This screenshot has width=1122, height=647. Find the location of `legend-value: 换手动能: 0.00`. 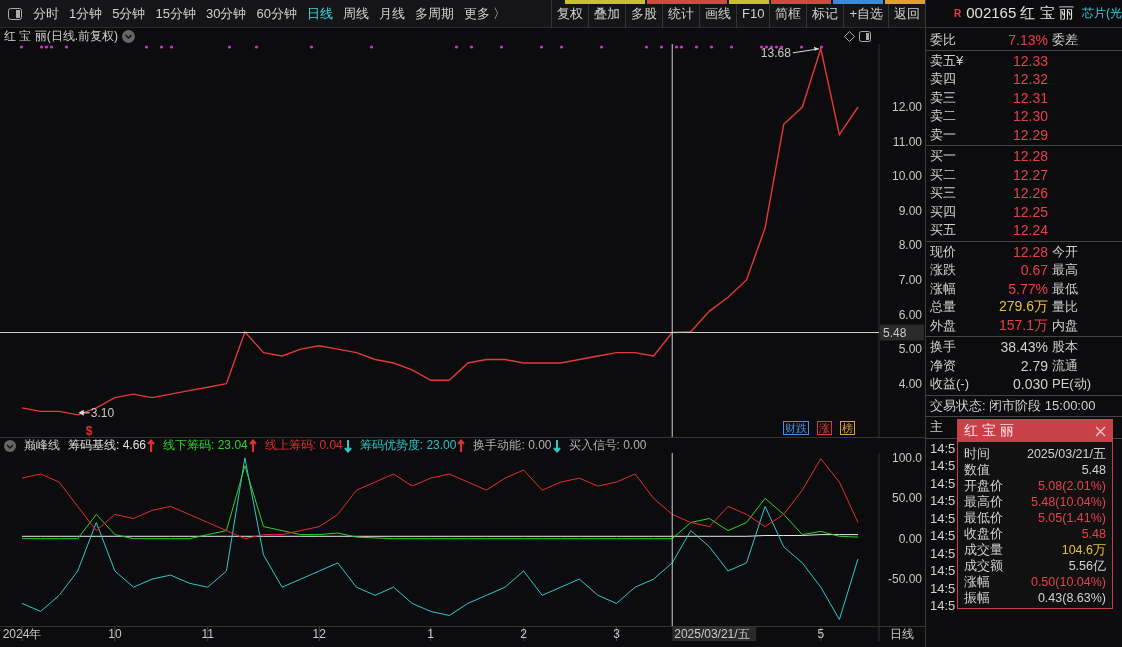

legend-value: 换手动能: 0.00 is located at coordinates (512, 445).